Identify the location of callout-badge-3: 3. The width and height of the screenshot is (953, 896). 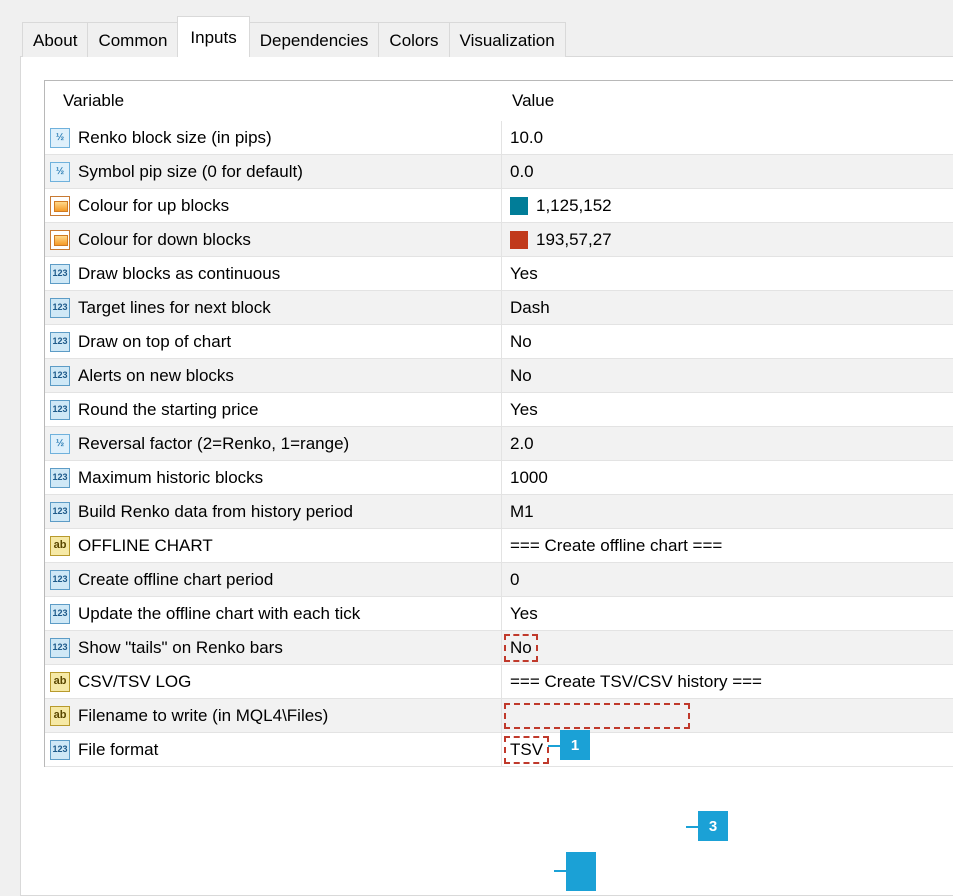
(713, 826).